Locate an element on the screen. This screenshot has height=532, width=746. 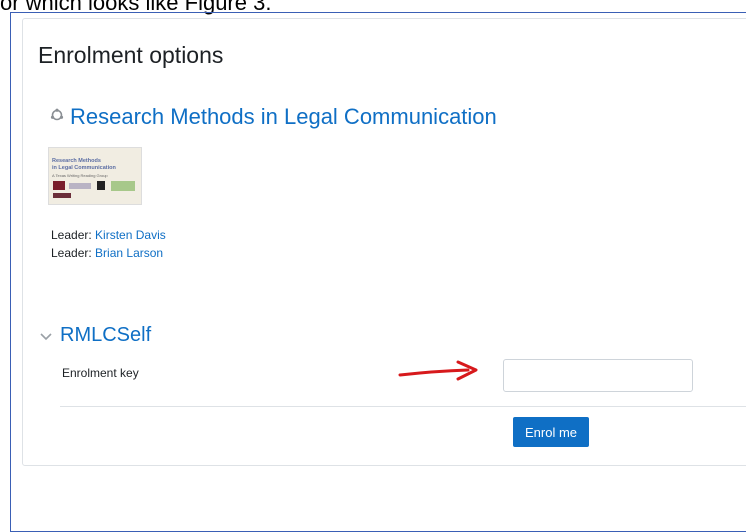
divider is located at coordinates (403, 406).